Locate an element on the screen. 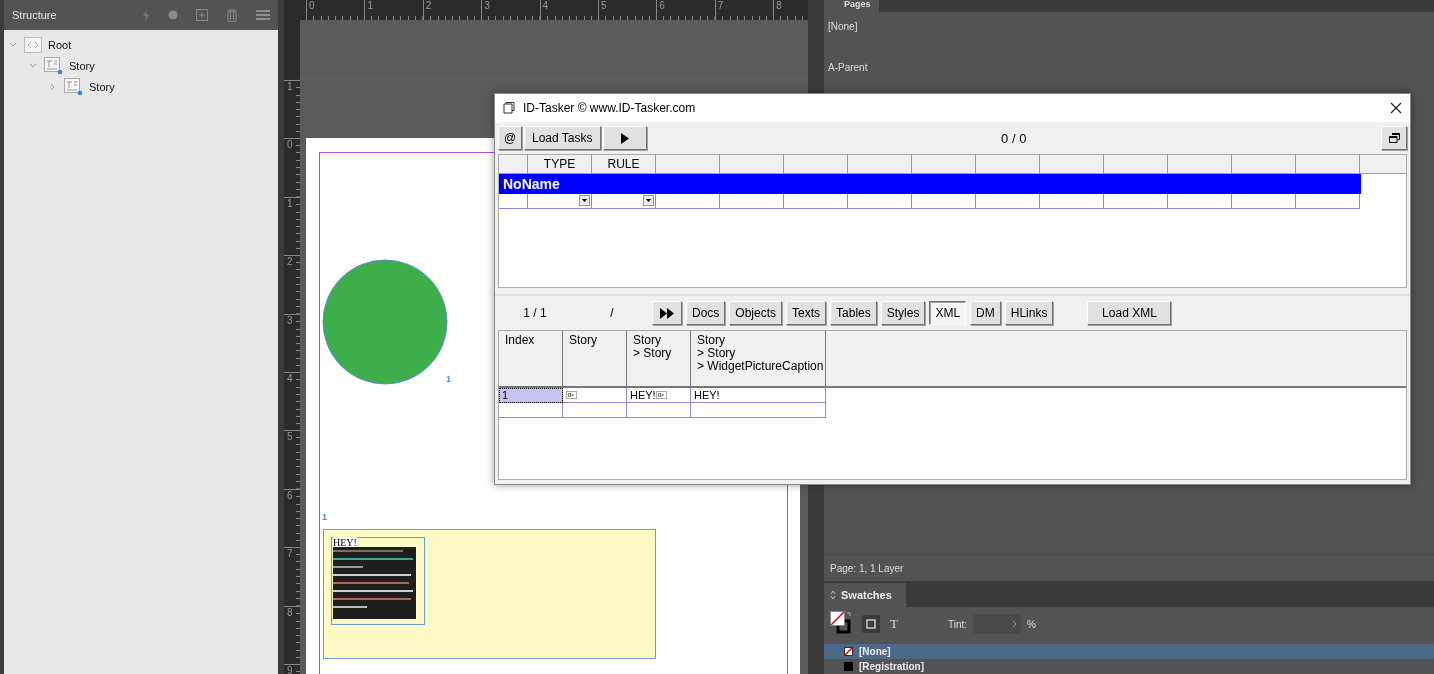  panel-tab: Pages is located at coordinates (851, 6).